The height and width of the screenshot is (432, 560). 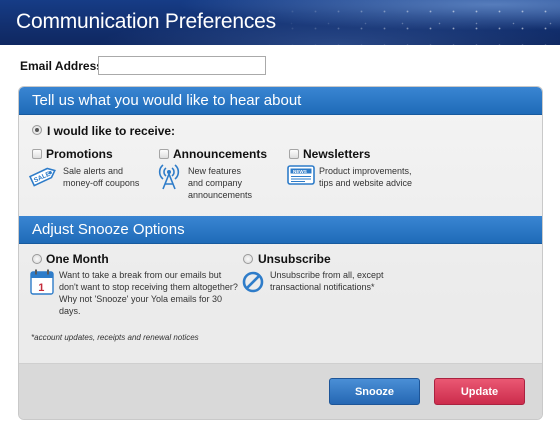 What do you see at coordinates (294, 259) in the screenshot?
I see `unsubscribe-label: Unsubscribe` at bounding box center [294, 259].